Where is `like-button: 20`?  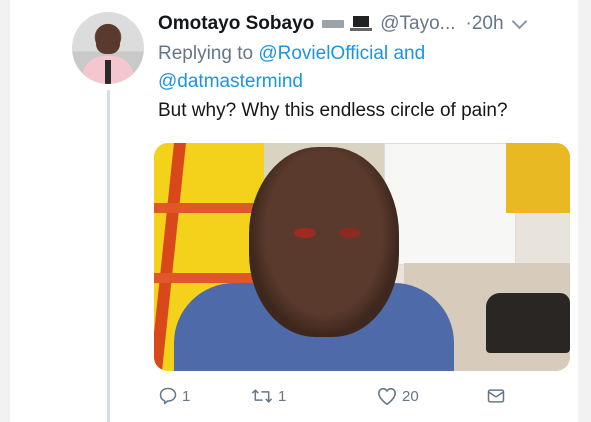
like-button: 20 is located at coordinates (397, 396).